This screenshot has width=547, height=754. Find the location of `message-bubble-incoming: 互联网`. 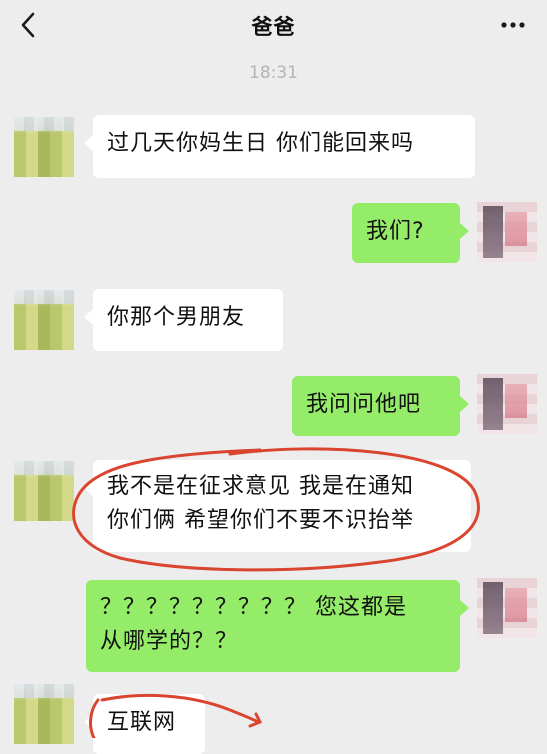

message-bubble-incoming: 互联网 is located at coordinates (144, 724).